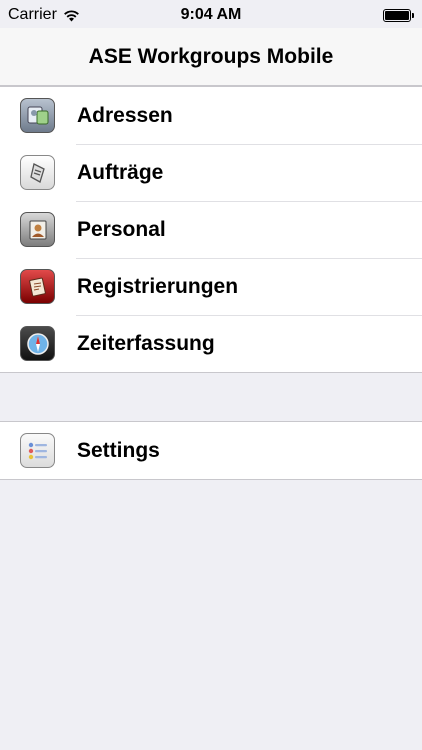 This screenshot has width=422, height=750. I want to click on settings-label: Settings, so click(118, 450).